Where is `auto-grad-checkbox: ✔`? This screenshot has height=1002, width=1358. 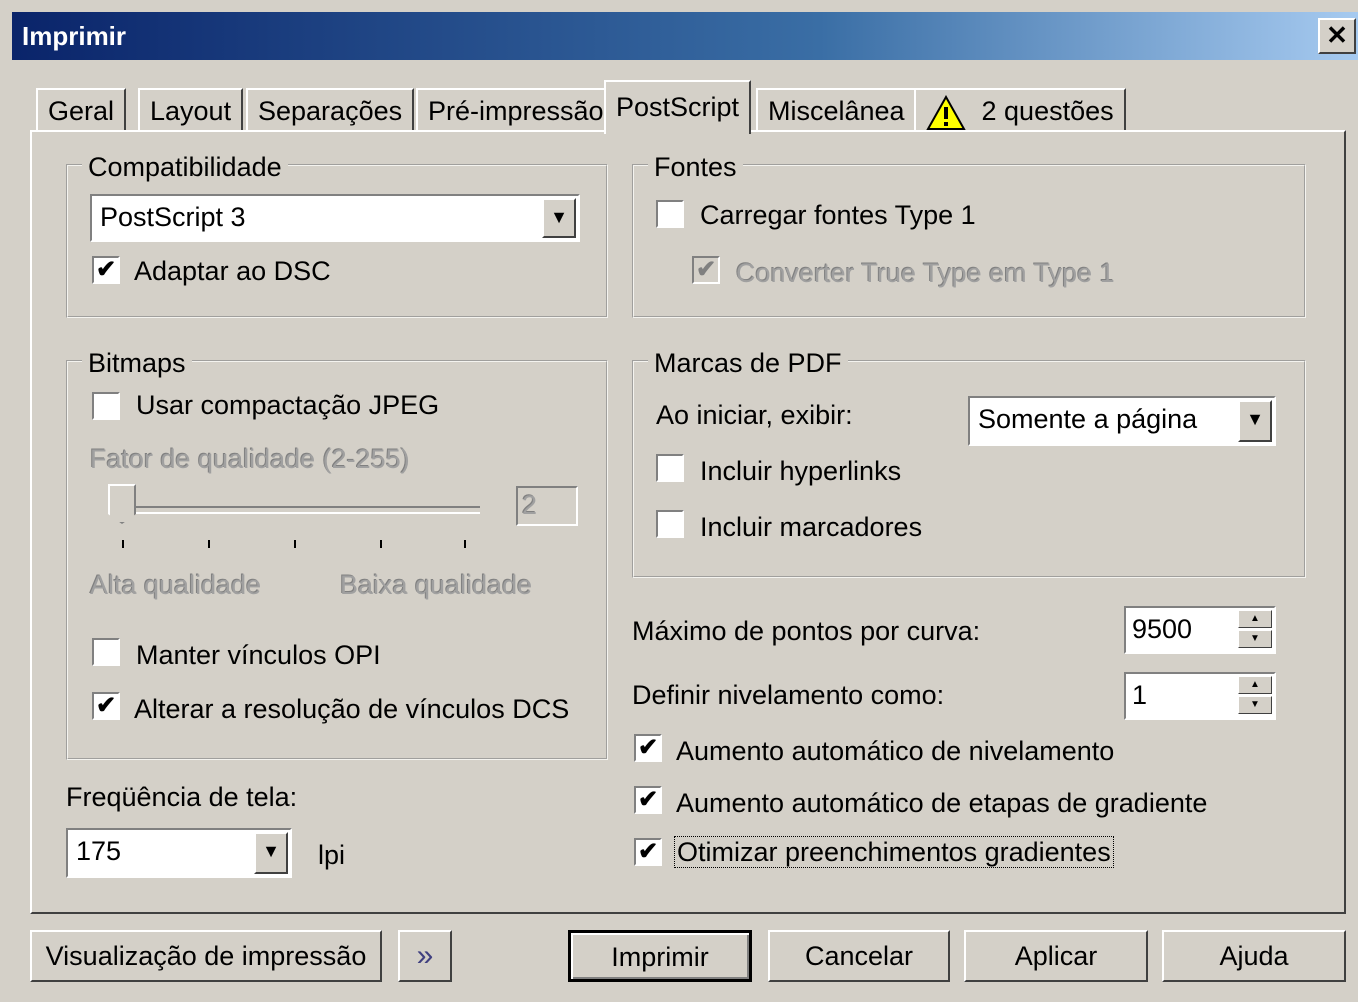 auto-grad-checkbox: ✔ is located at coordinates (648, 800).